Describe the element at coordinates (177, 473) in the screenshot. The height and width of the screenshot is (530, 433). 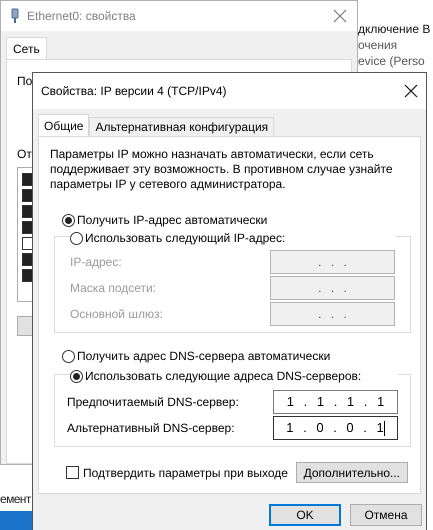
I see `validate-checkbox: Подтвердить параметры при выходе` at that location.